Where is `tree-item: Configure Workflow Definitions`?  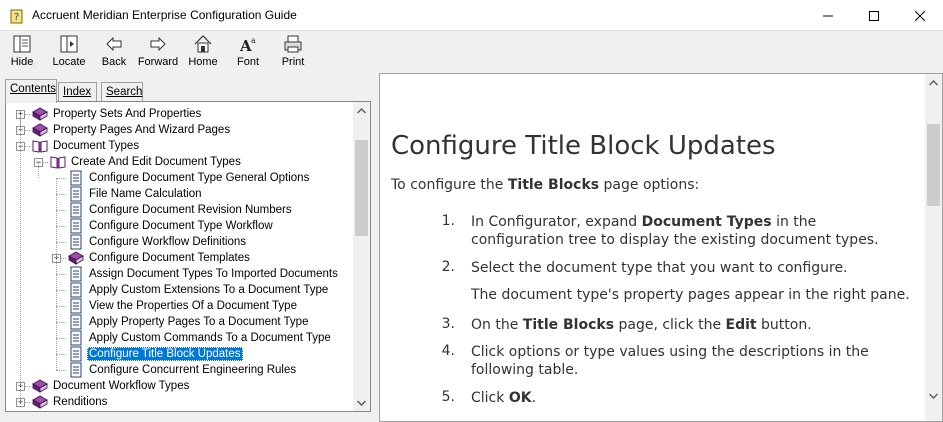 tree-item: Configure Workflow Definitions is located at coordinates (158, 242).